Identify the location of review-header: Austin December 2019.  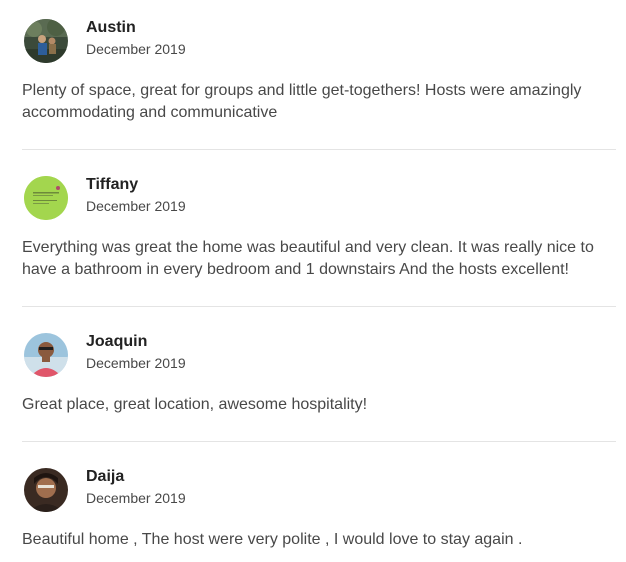
(319, 41).